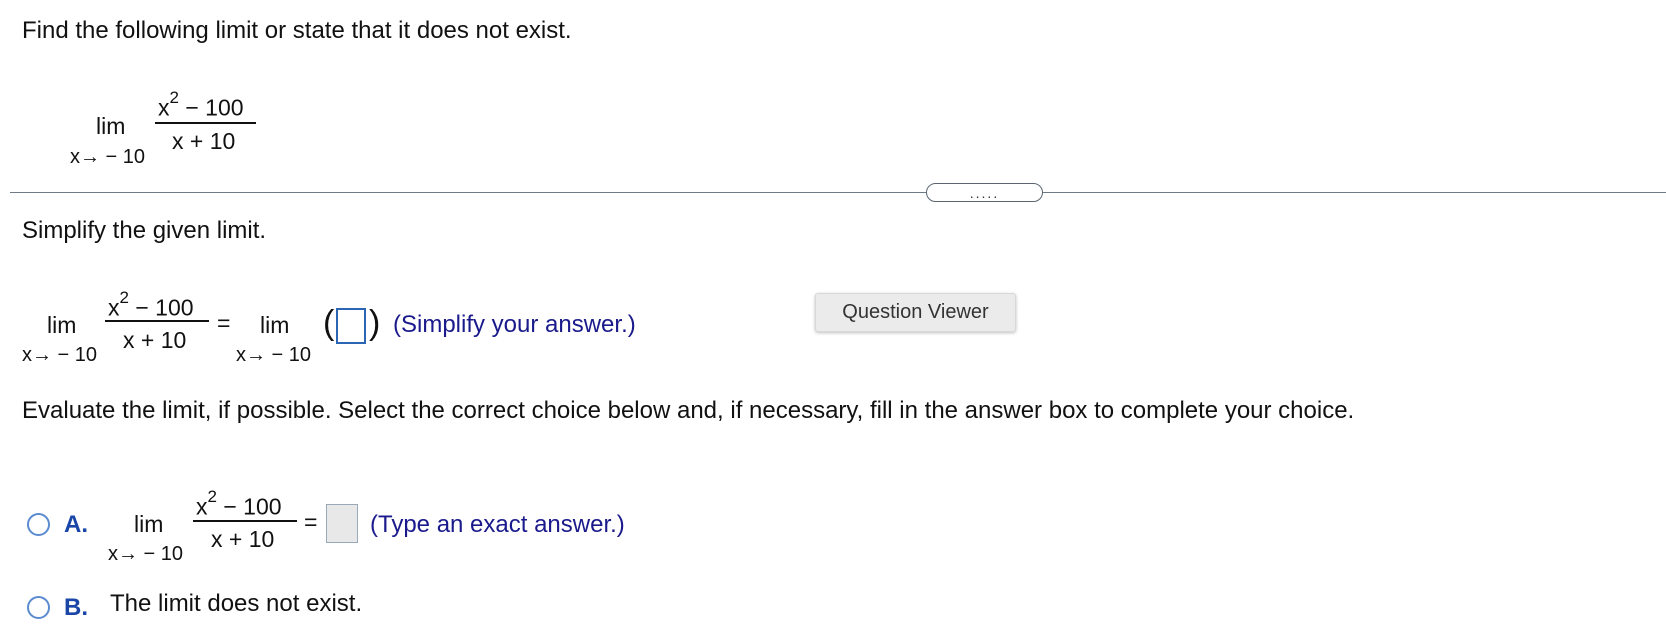  Describe the element at coordinates (915, 312) in the screenshot. I see `question-viewer-button: Question Viewer` at that location.